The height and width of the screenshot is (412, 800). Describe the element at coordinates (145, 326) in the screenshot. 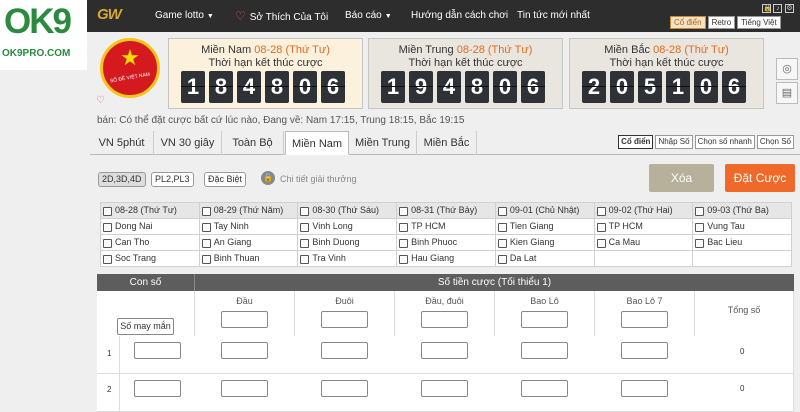

I see `lucky-number-button: Số may mắn` at that location.